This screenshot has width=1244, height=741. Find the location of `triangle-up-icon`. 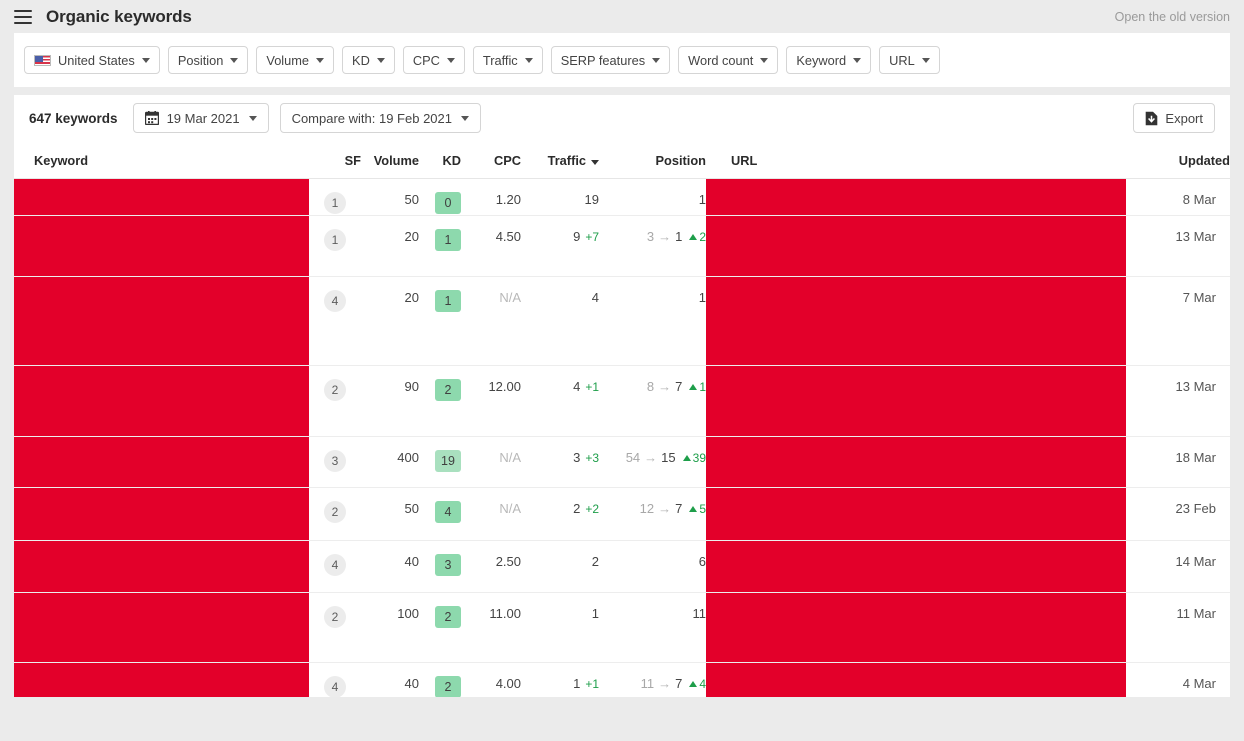

triangle-up-icon is located at coordinates (686, 457).